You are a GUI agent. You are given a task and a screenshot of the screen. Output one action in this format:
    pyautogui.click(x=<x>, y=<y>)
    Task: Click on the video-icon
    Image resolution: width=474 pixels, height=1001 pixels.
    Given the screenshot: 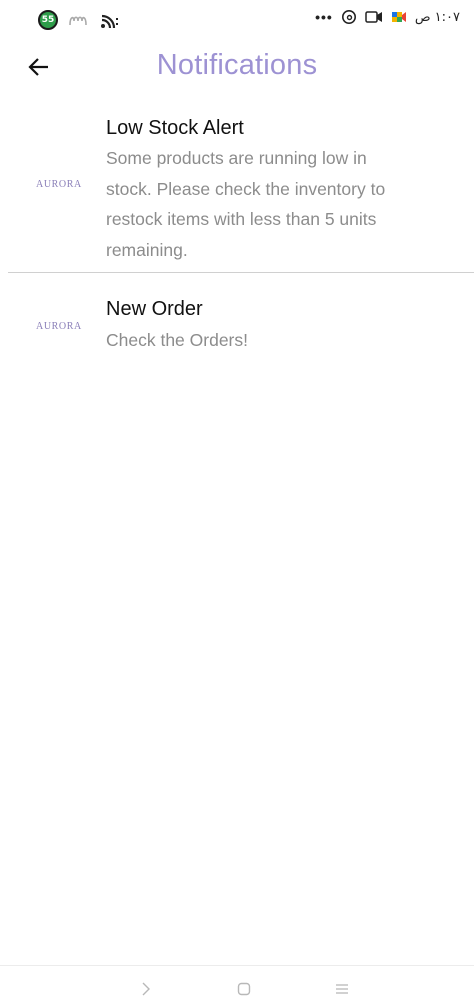 What is the action you would take?
    pyautogui.click(x=374, y=17)
    